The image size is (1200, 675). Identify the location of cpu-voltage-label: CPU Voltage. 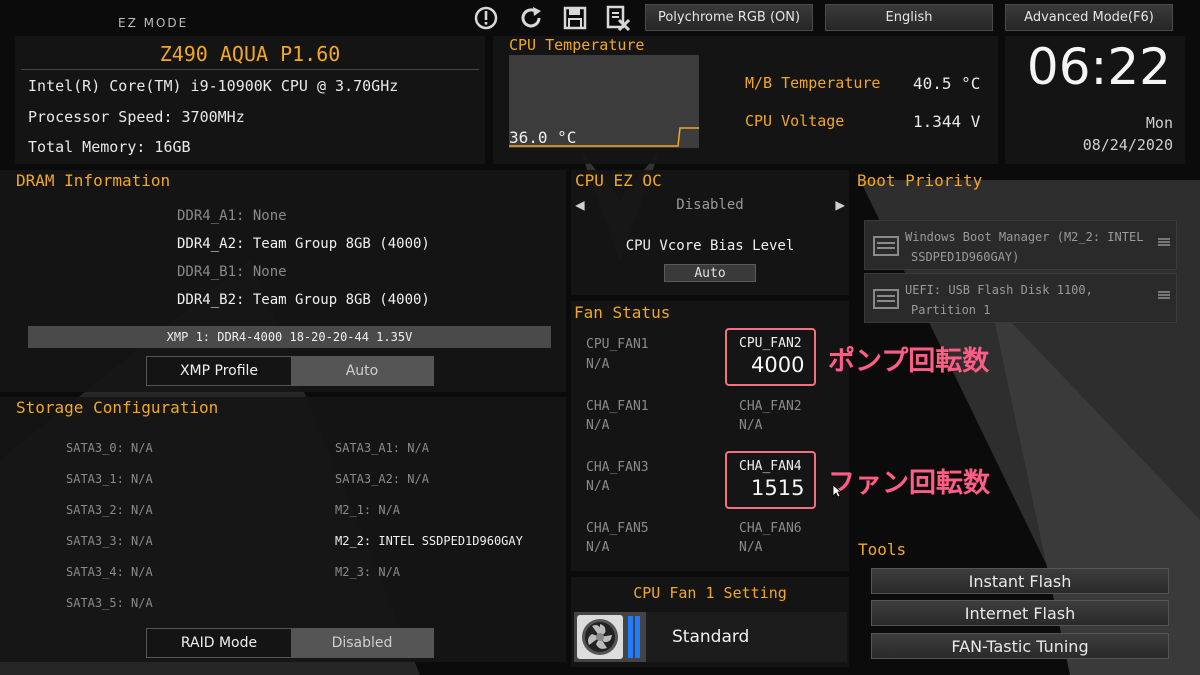
(795, 121).